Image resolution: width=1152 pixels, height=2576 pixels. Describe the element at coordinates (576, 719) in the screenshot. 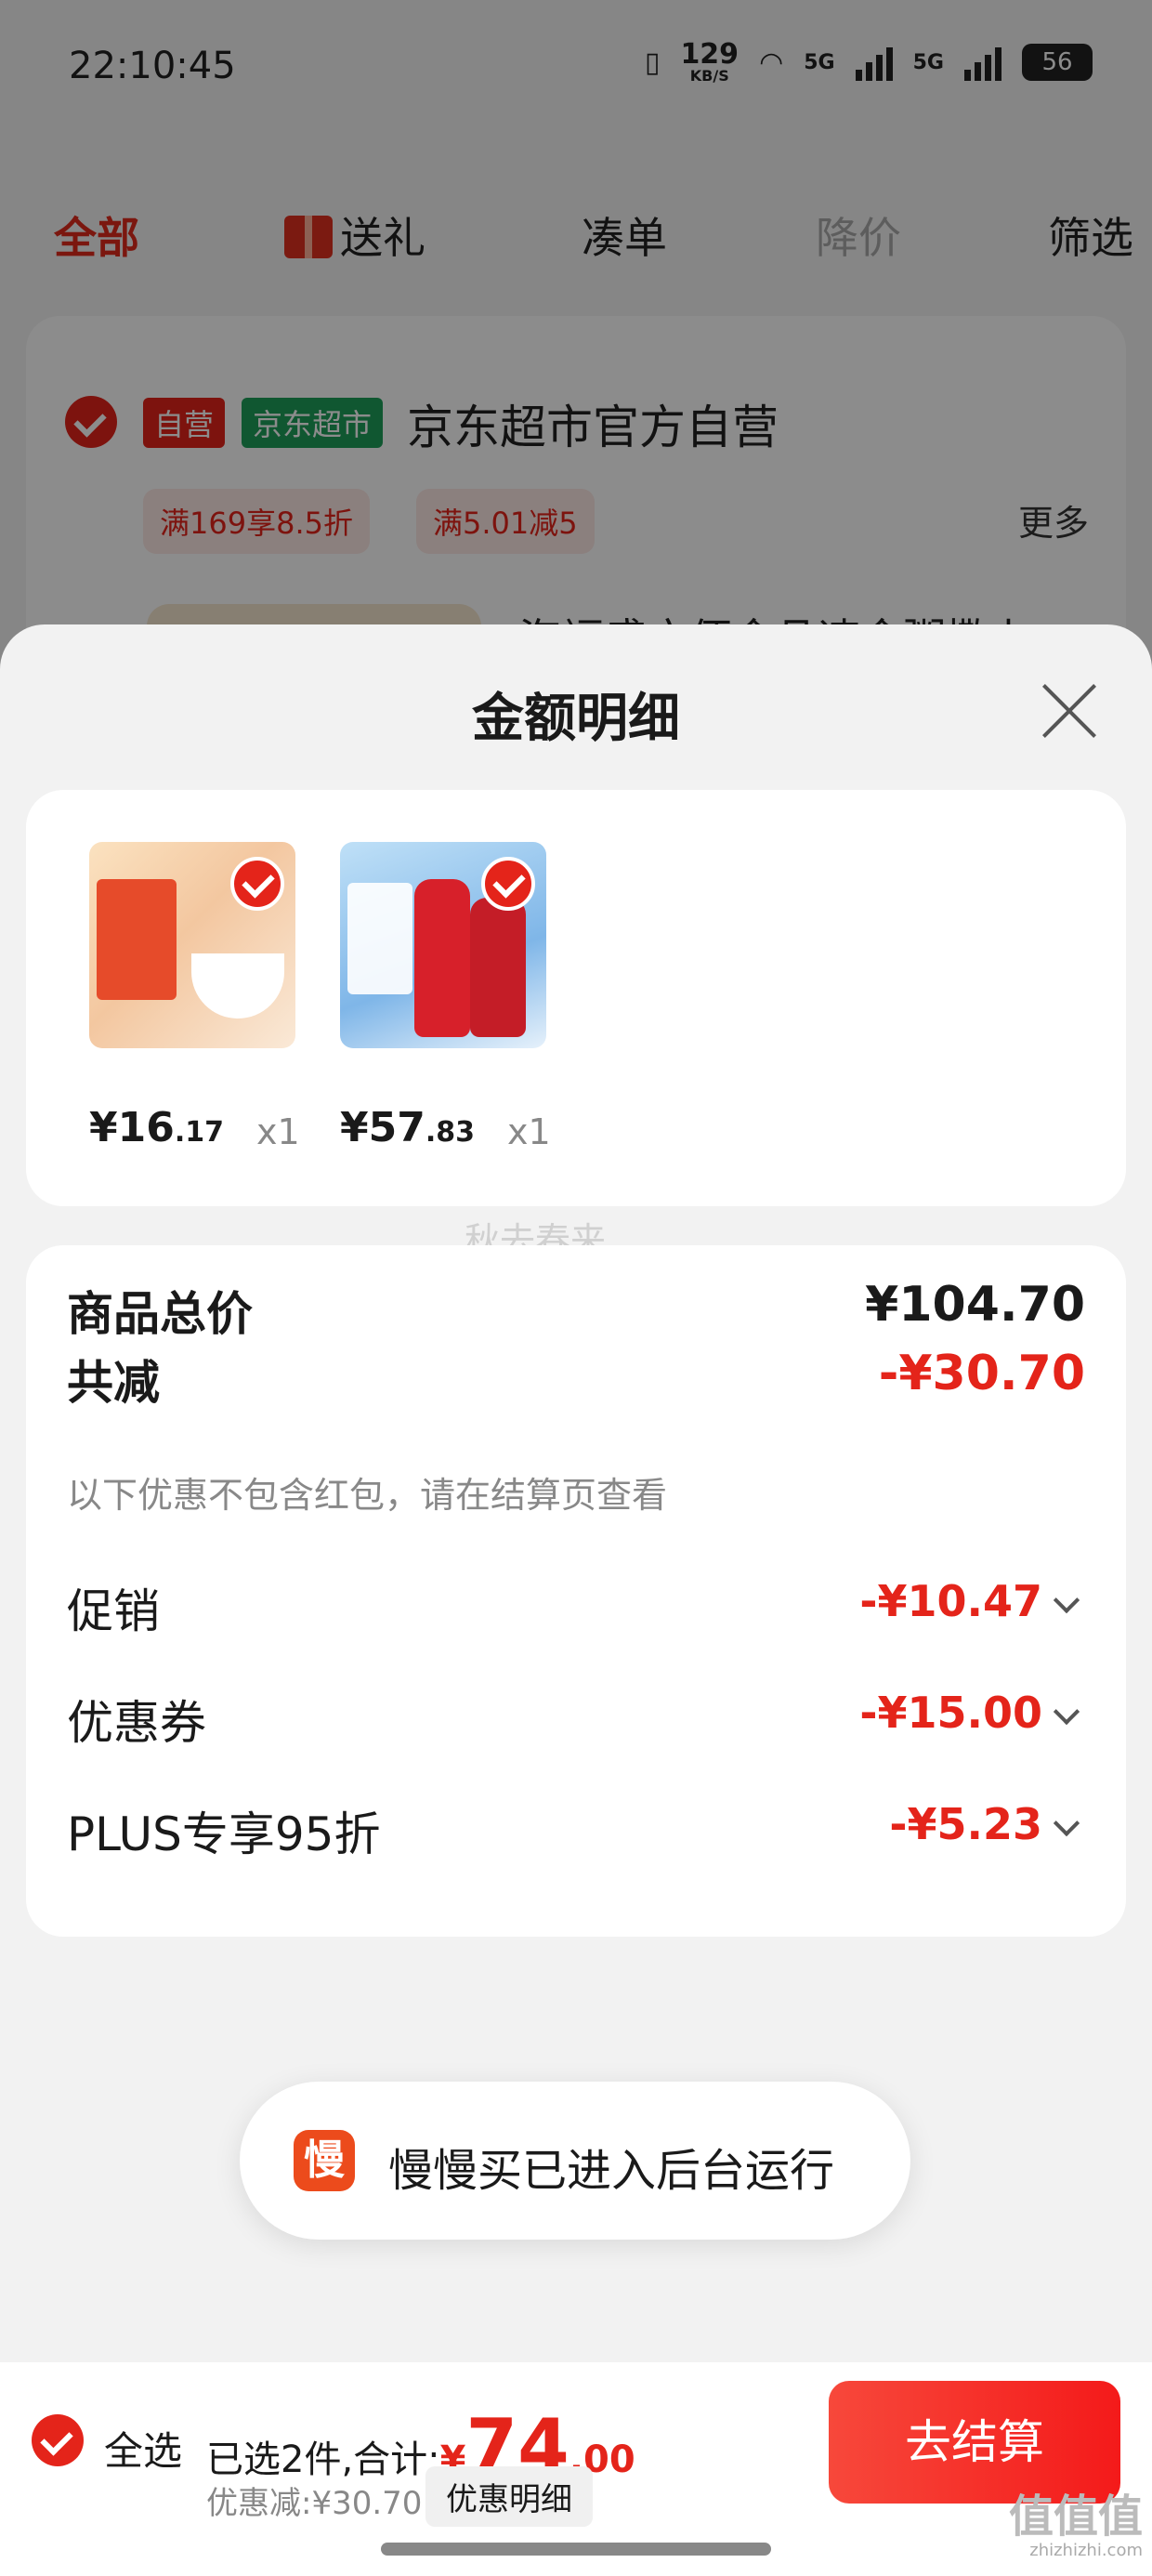

I see `sheet-title: 金额明细` at that location.